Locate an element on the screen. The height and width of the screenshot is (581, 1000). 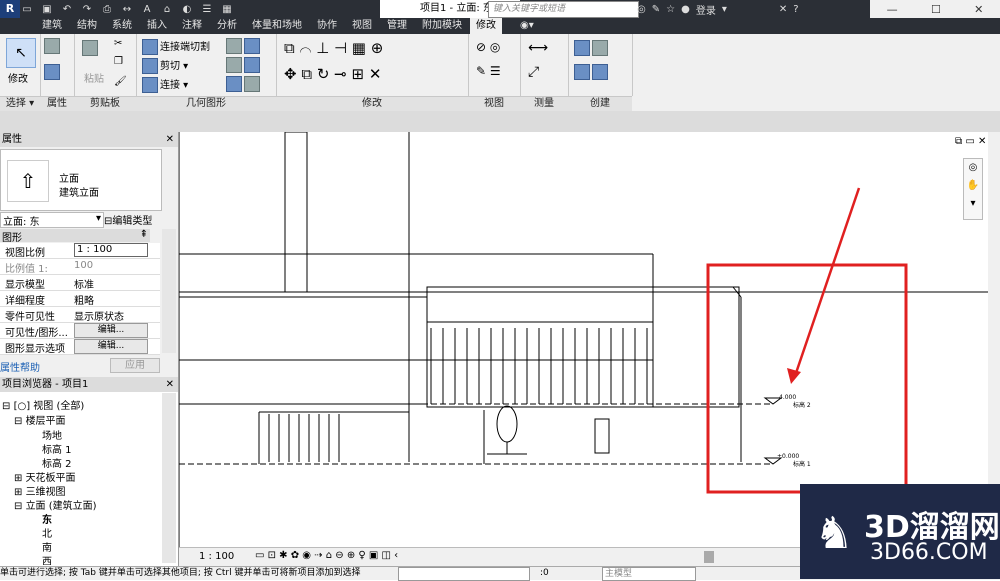
tab-modify: 修改 is located at coordinates (486, 26).